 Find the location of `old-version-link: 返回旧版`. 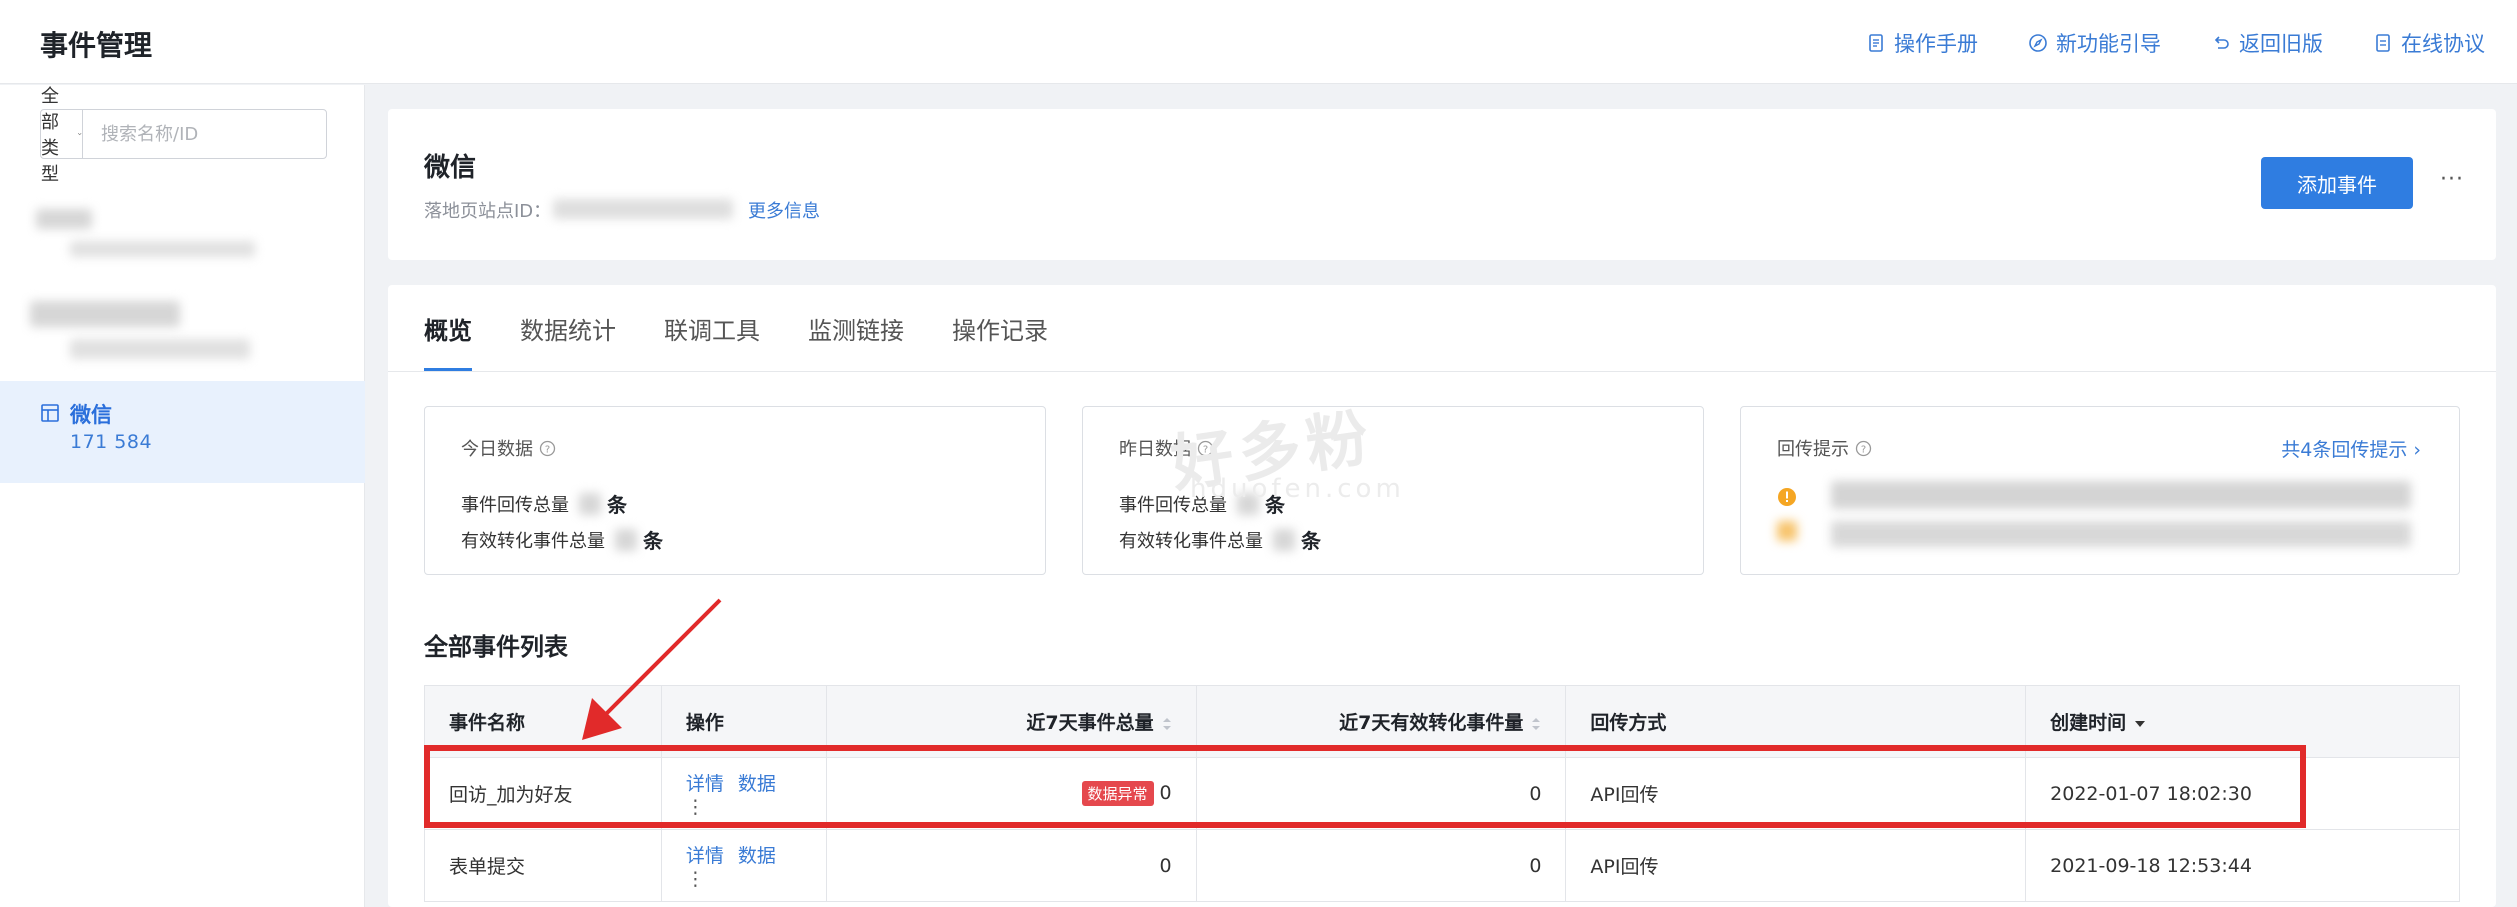

old-version-link: 返回旧版 is located at coordinates (2267, 43).